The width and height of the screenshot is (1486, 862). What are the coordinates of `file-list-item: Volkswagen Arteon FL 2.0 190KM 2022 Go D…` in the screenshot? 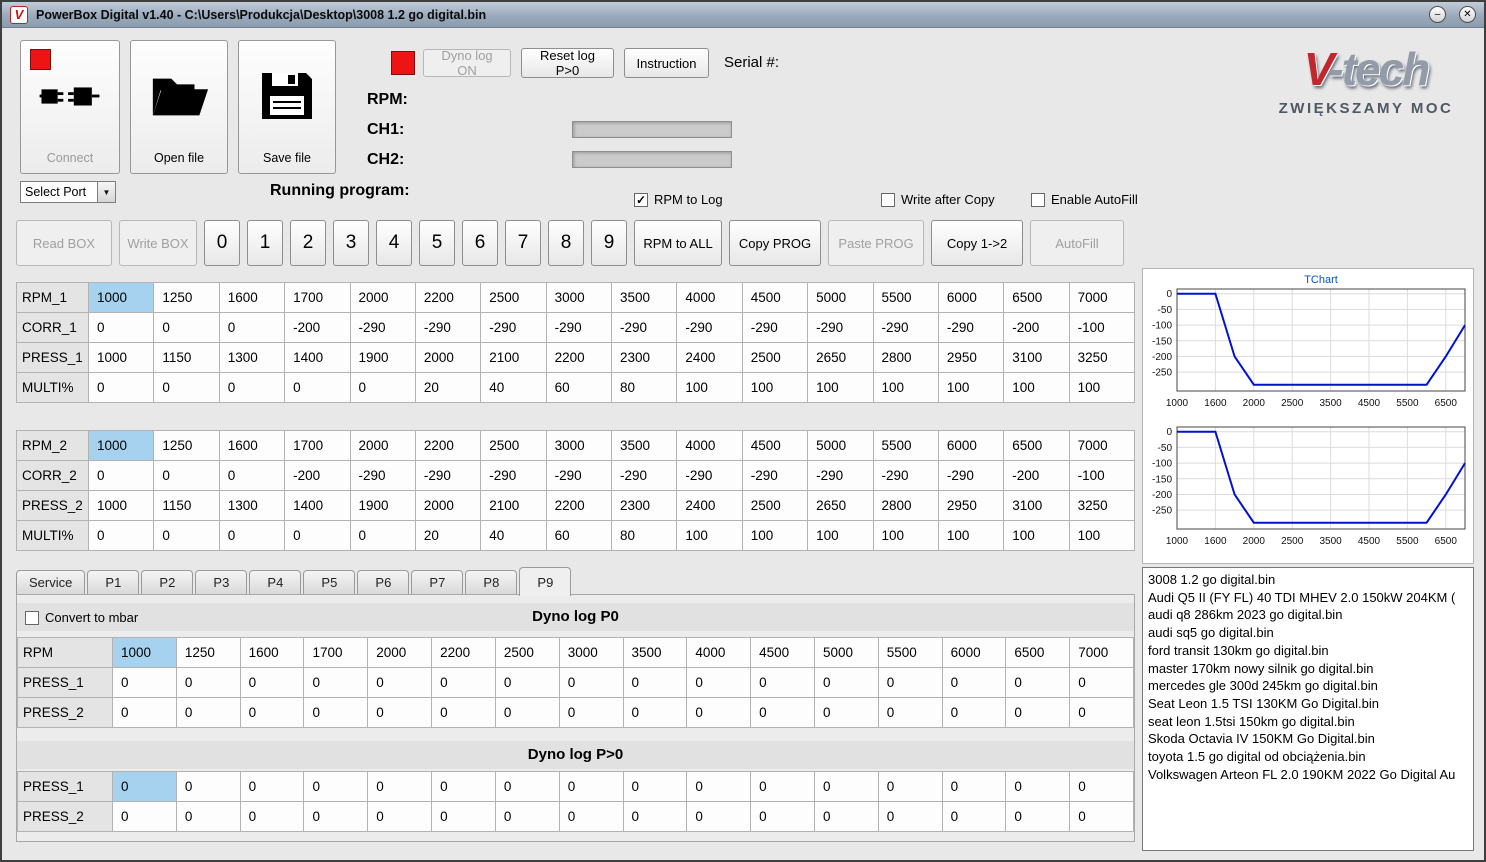 It's located at (1308, 775).